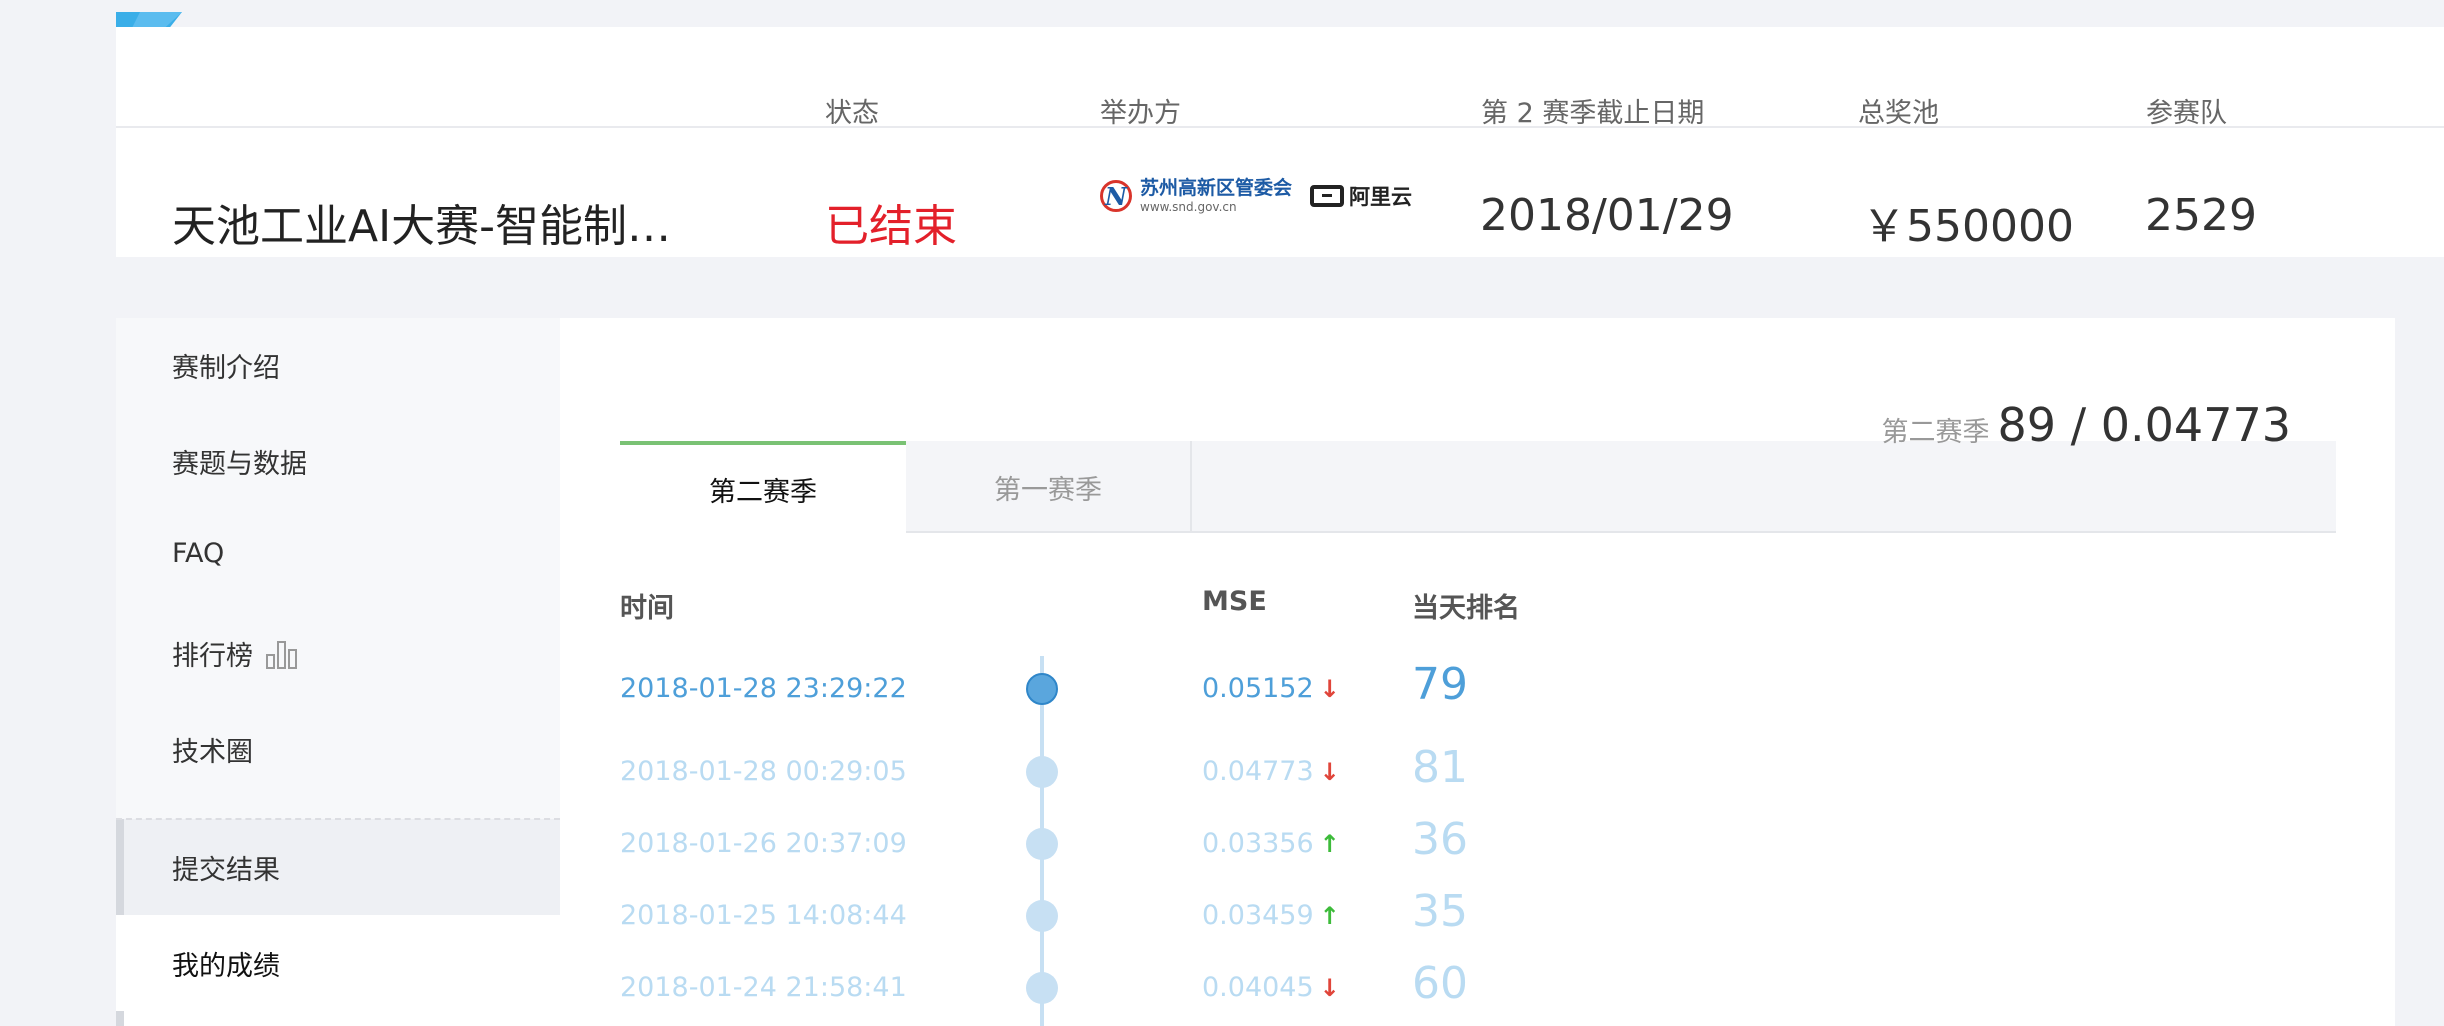  I want to click on row-rank: 36, so click(1440, 839).